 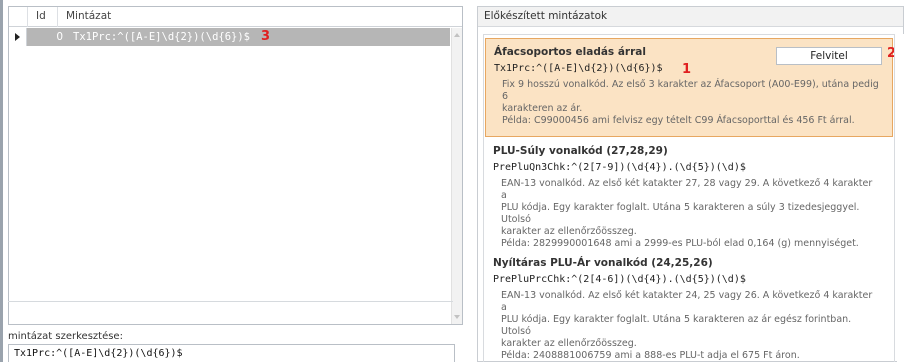 I want to click on annotation-marker-1: 1, so click(x=687, y=69).